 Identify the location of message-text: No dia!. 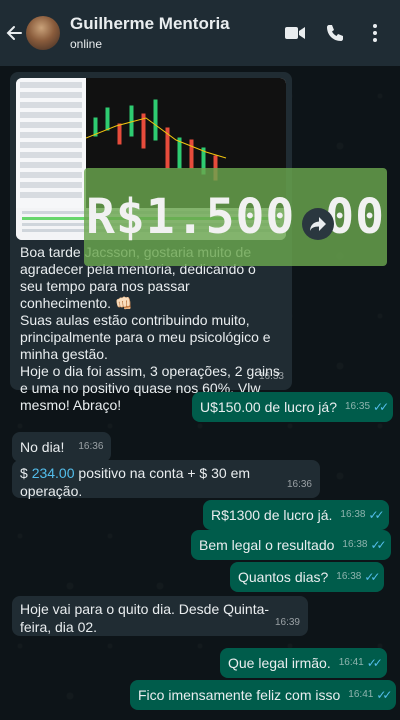
(42, 447).